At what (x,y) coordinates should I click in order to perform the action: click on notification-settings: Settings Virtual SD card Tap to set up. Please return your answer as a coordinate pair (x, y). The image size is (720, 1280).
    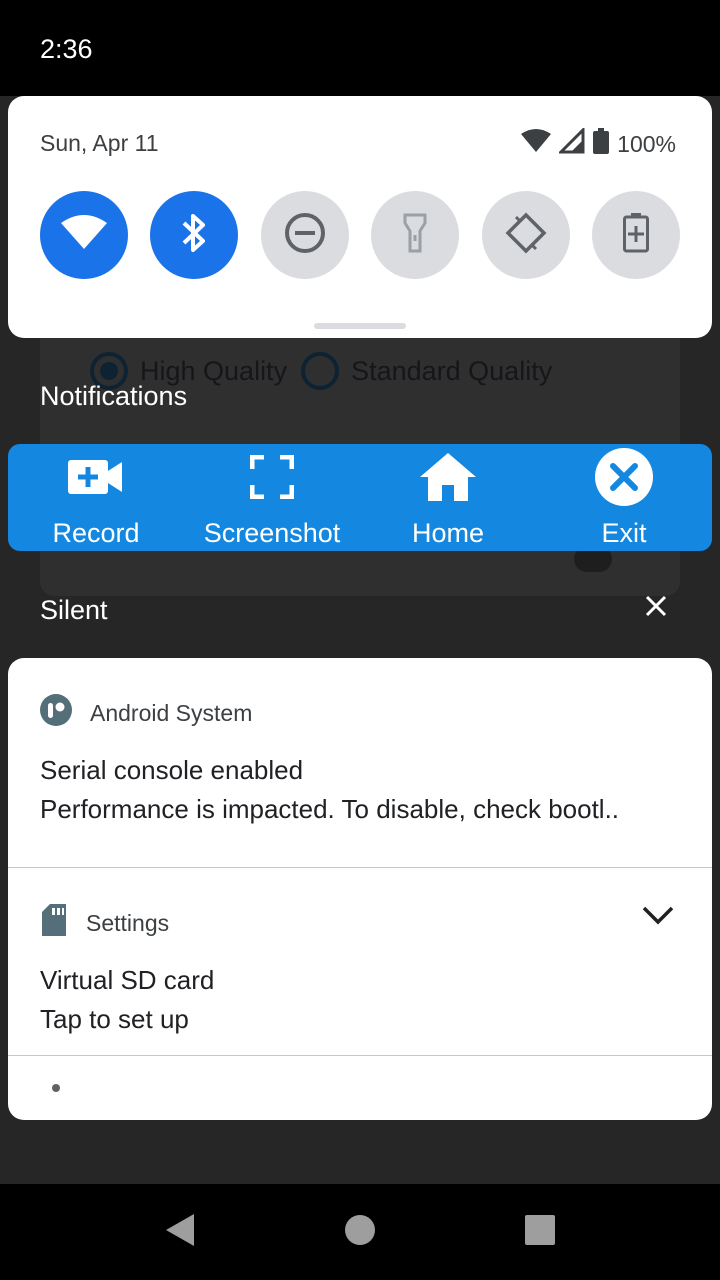
    Looking at the image, I should click on (360, 961).